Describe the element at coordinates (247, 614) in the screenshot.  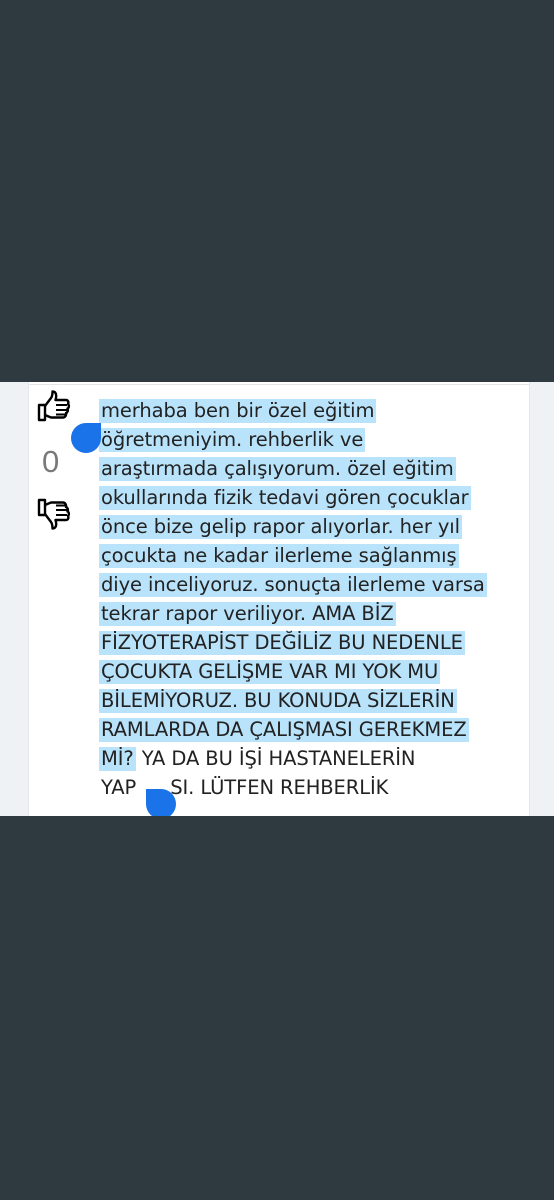
I see `comment-line: tekrar rapor veriliyor. AMA BİZ` at that location.